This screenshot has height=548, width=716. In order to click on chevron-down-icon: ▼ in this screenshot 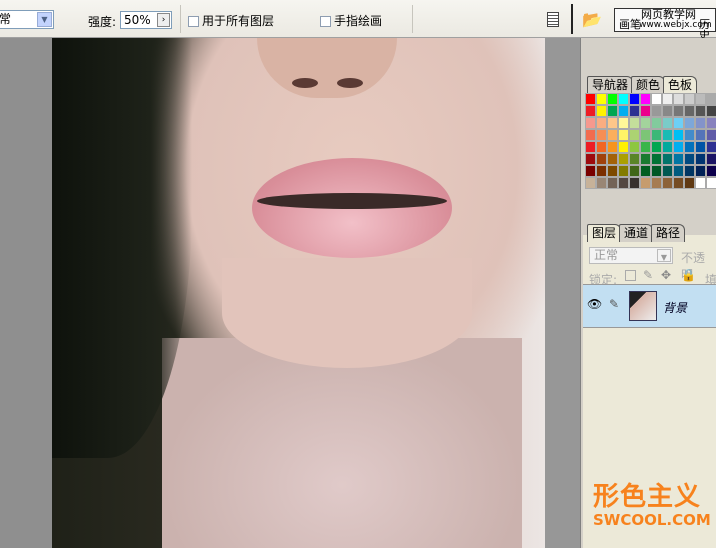, I will do `click(664, 255)`.